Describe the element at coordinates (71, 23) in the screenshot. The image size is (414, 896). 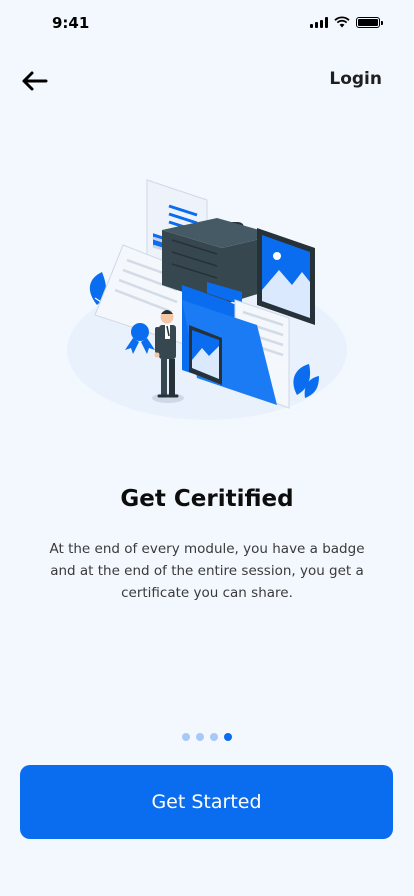
I see `status-time: 9:41` at that location.